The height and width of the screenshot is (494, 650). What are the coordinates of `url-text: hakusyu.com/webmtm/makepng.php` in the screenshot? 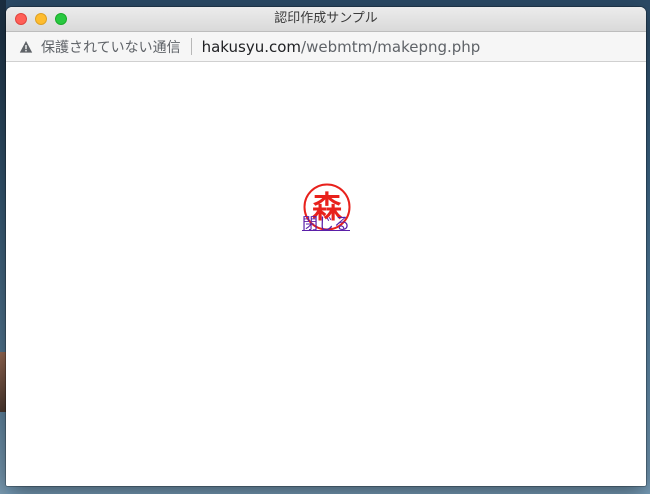 It's located at (341, 47).